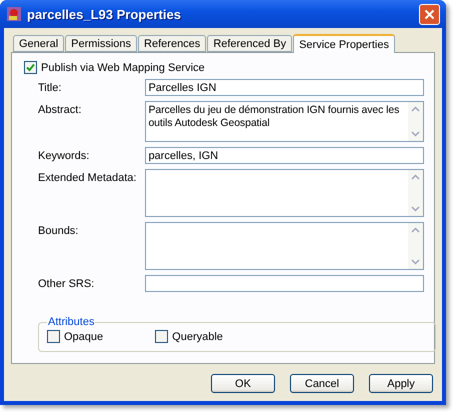  I want to click on dialog-button: OK, so click(243, 383).